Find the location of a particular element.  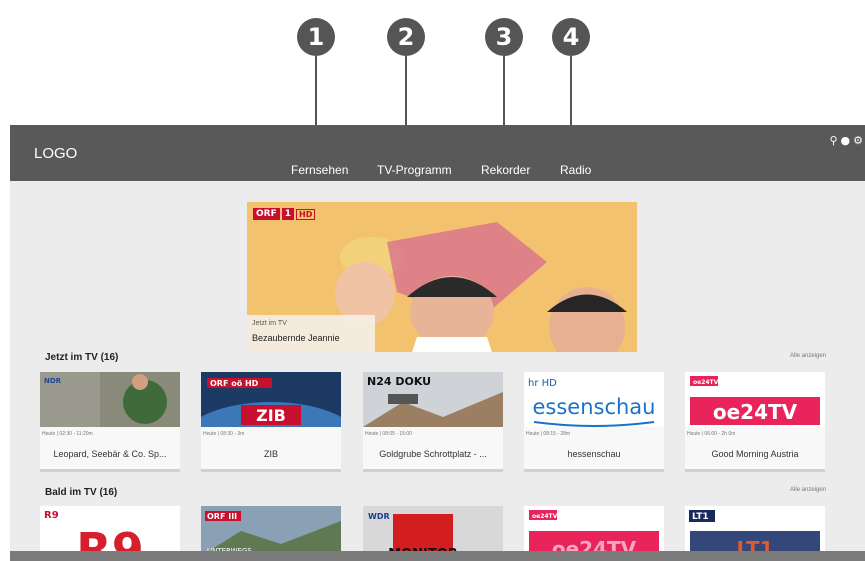

nav-tv-programm: TV-Programm is located at coordinates (414, 170).